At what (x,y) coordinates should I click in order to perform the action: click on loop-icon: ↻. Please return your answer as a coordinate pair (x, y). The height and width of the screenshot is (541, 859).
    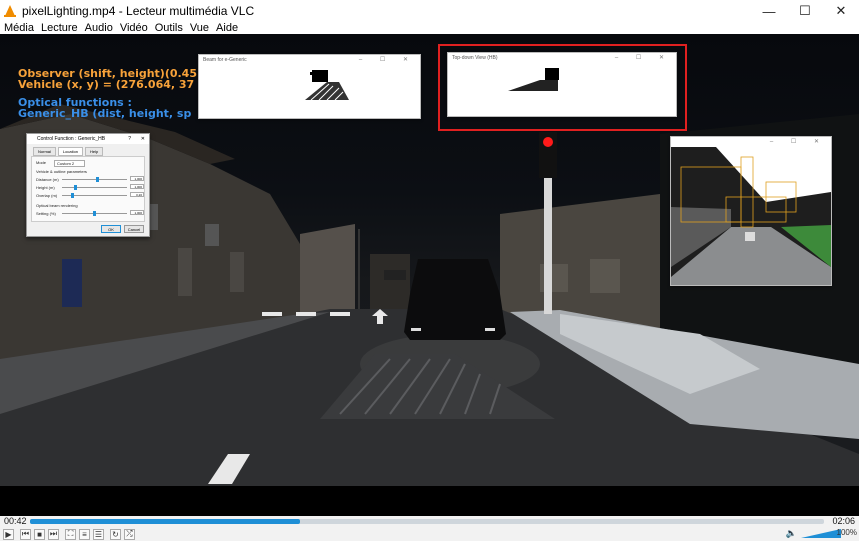
    Looking at the image, I should click on (115, 534).